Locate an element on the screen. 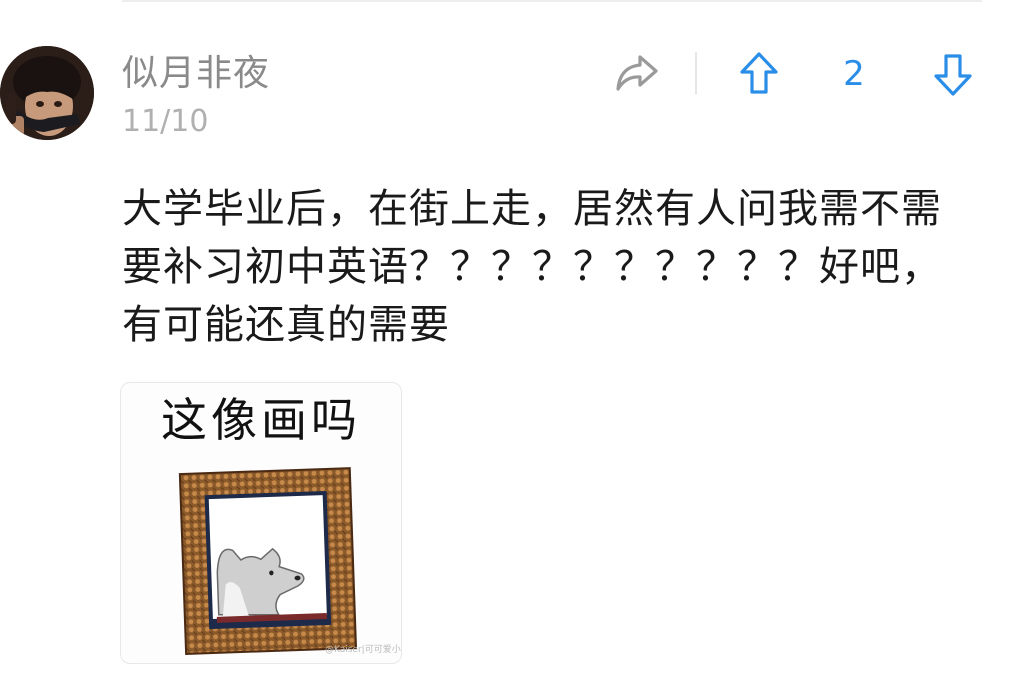 This screenshot has width=1028, height=696. top-divider is located at coordinates (552, 1).